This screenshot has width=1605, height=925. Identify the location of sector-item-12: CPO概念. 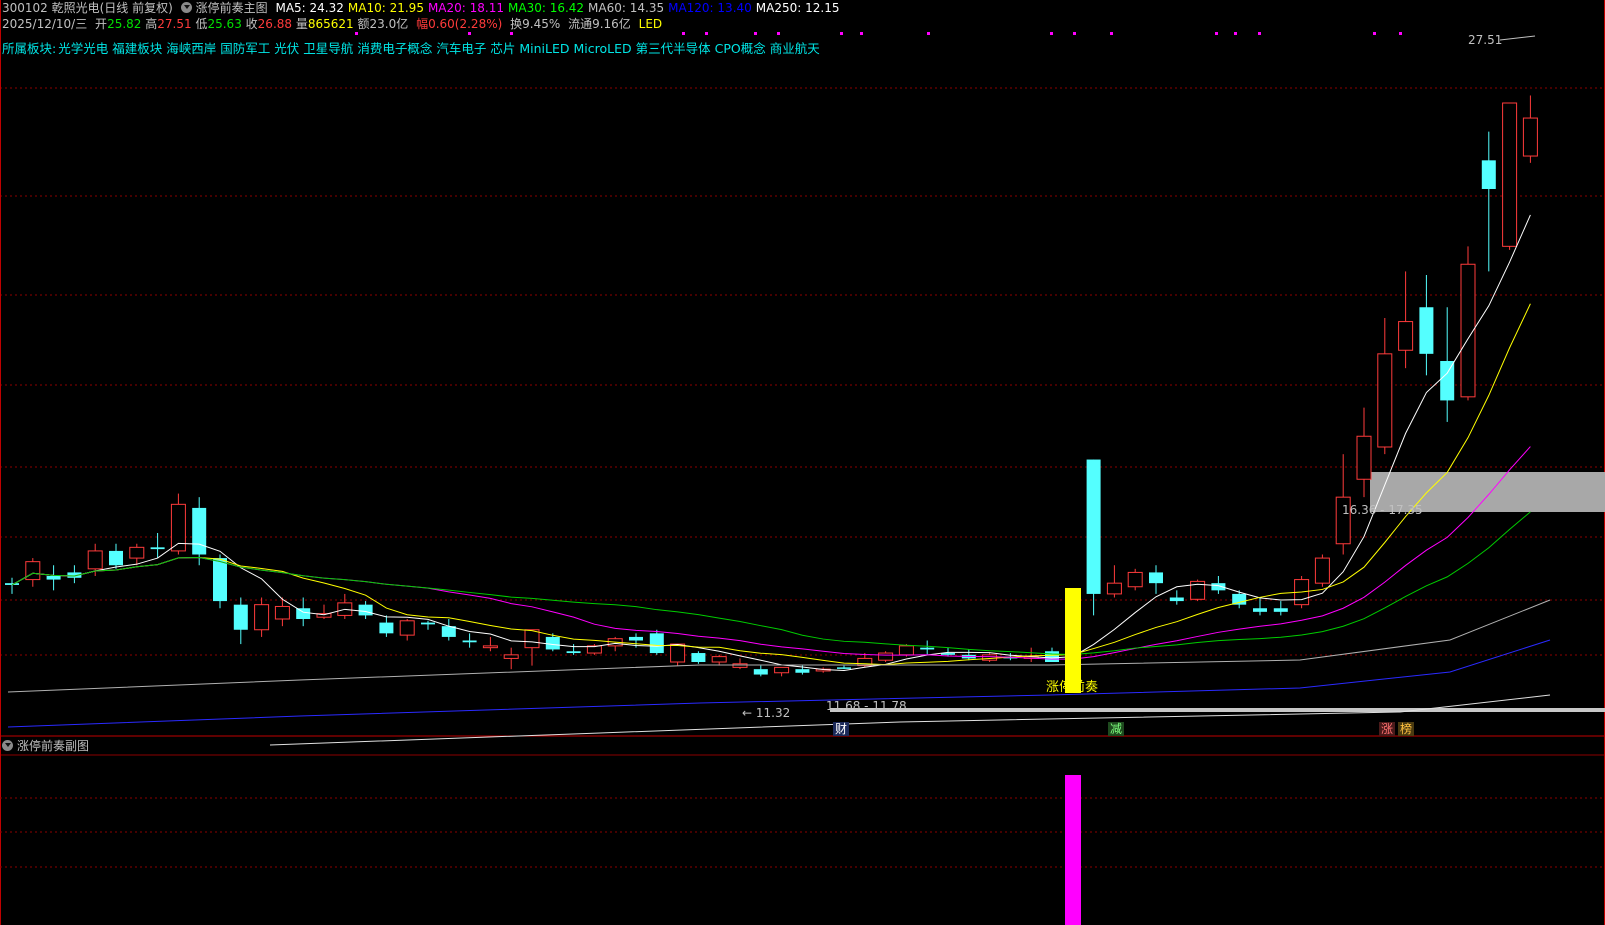
(740, 48).